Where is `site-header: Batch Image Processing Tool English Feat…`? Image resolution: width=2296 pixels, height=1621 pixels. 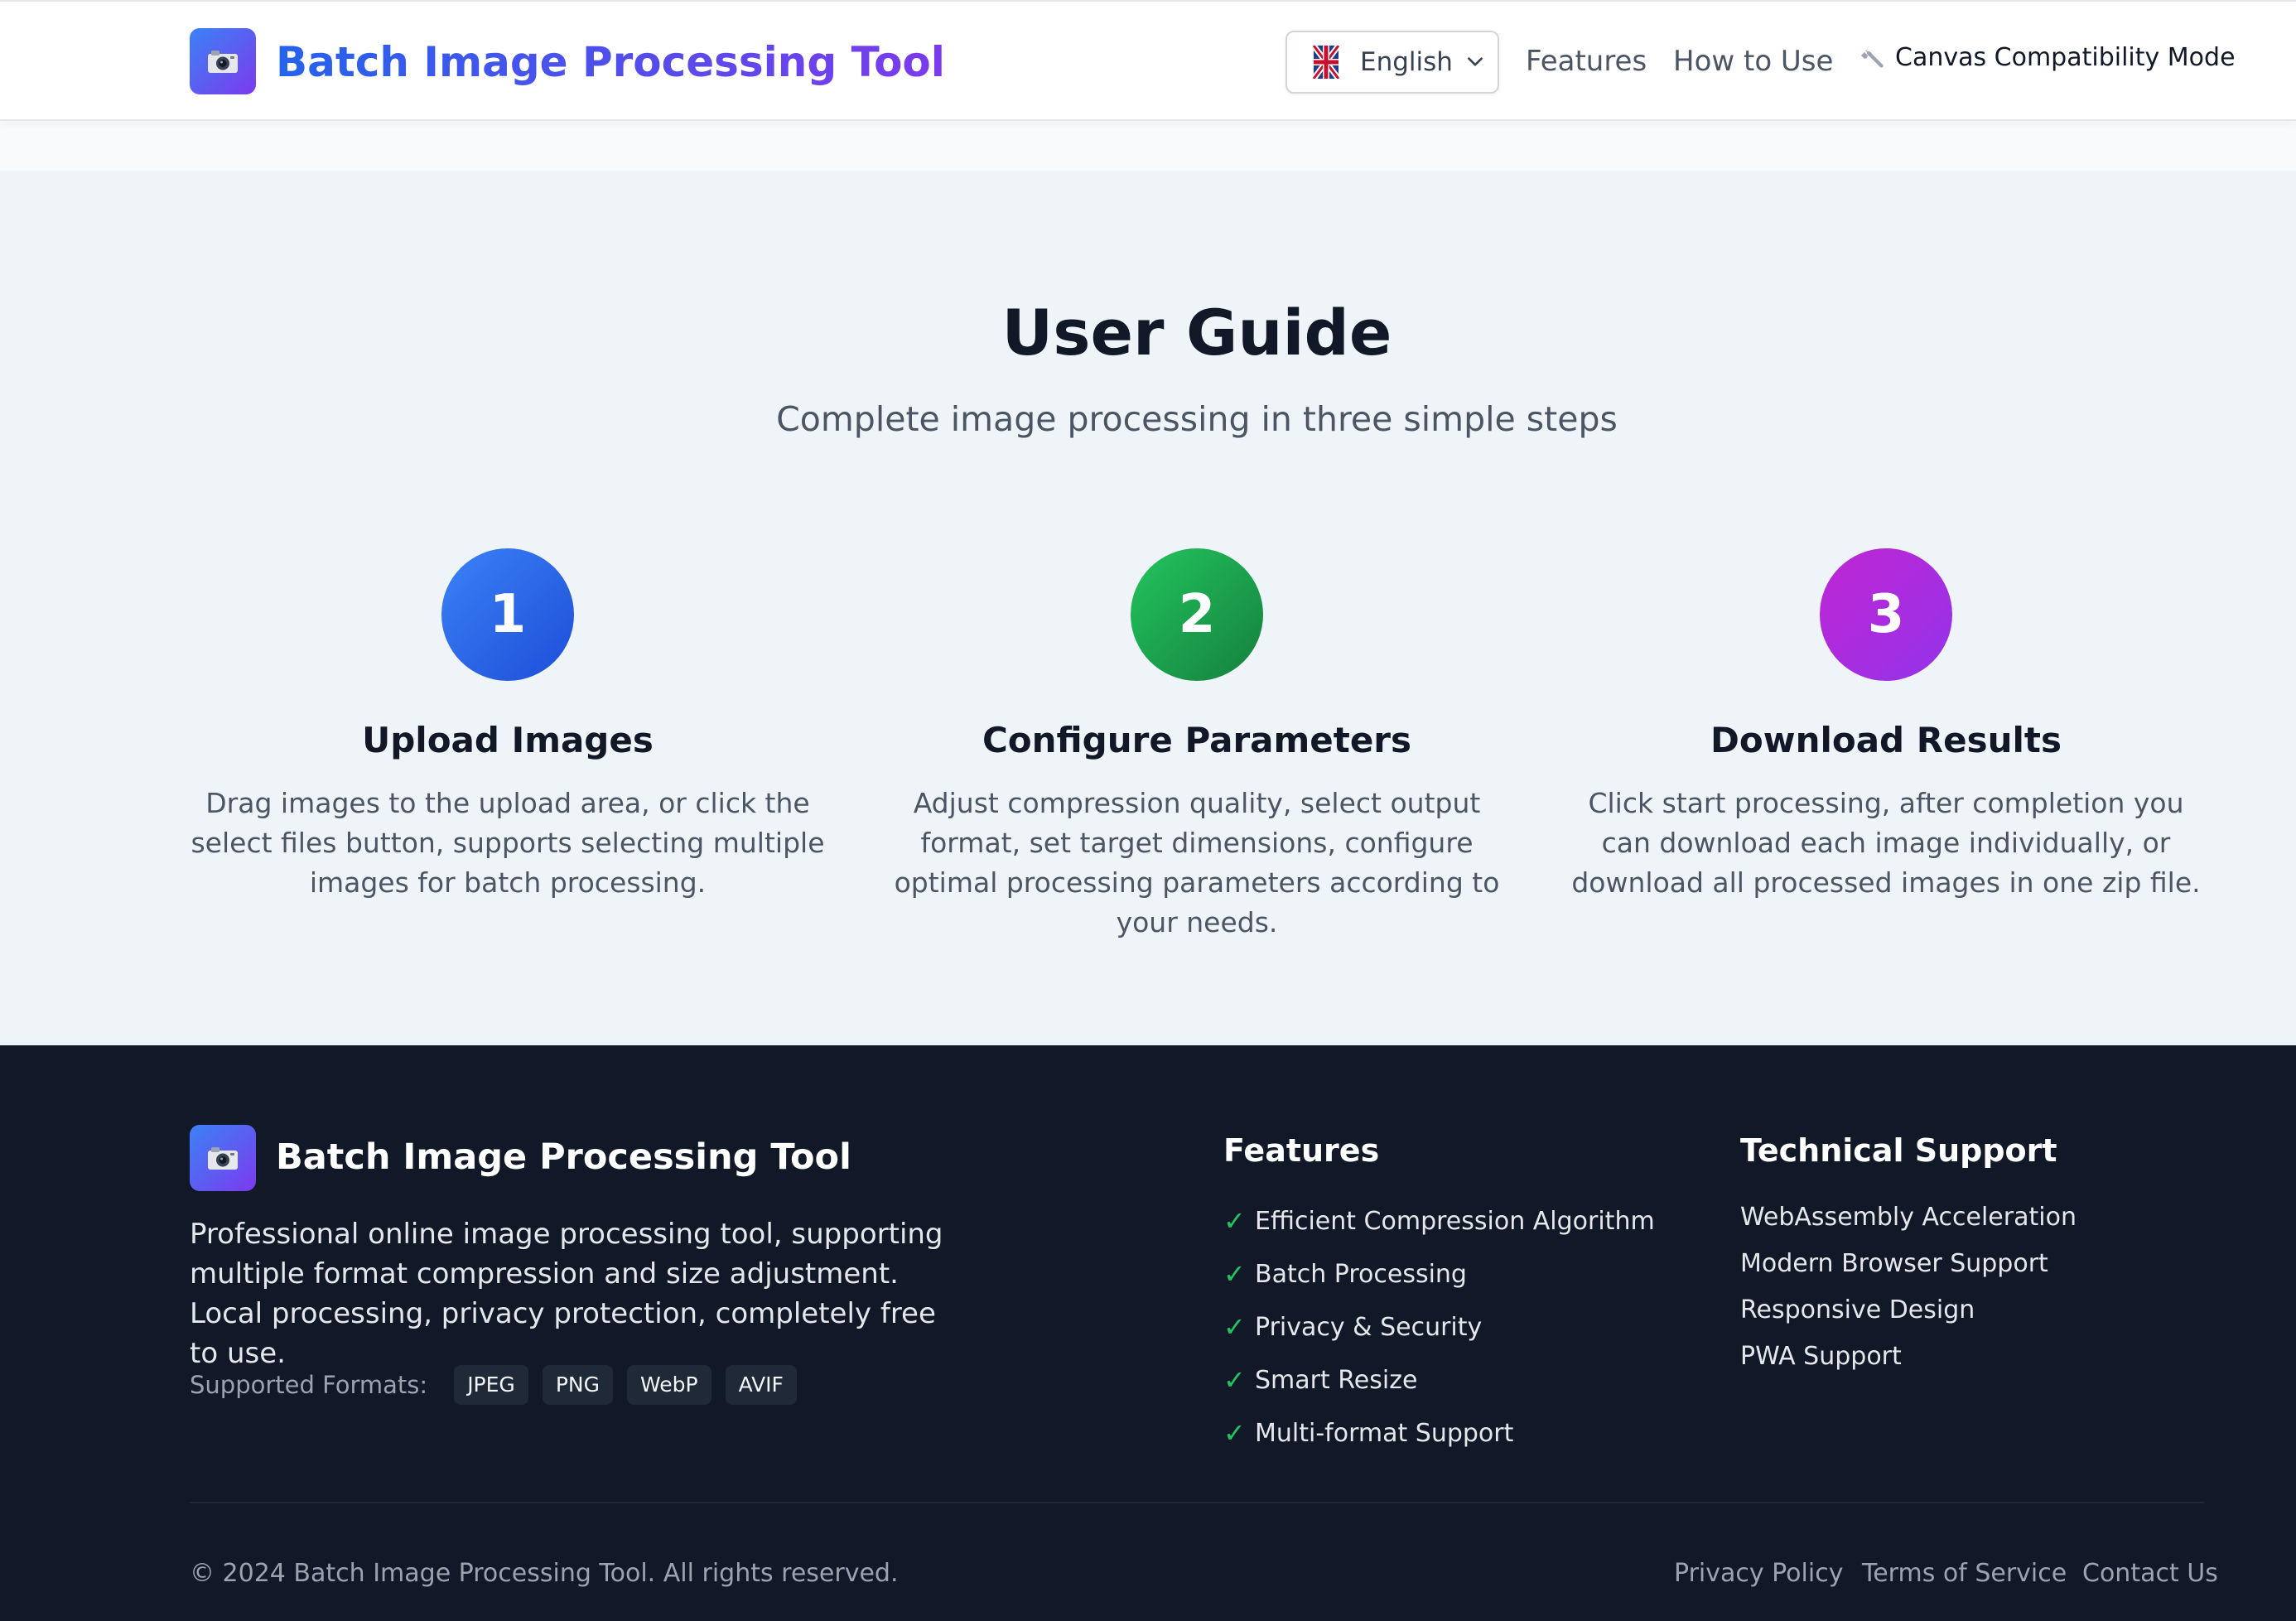
site-header: Batch Image Processing Tool English Feat… is located at coordinates (1148, 60).